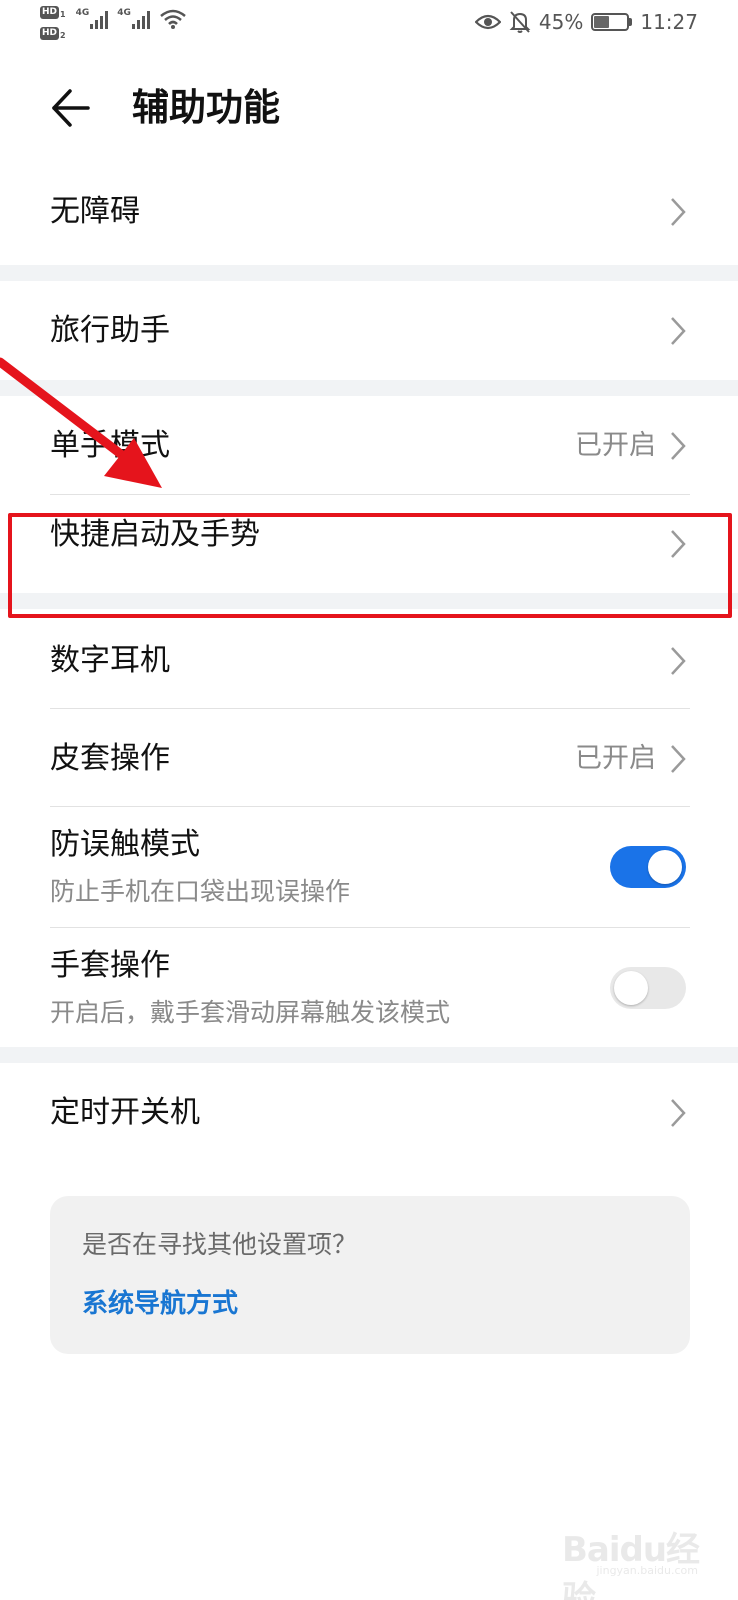 The height and width of the screenshot is (1600, 738). Describe the element at coordinates (110, 758) in the screenshot. I see `item-label: 皮套操作` at that location.